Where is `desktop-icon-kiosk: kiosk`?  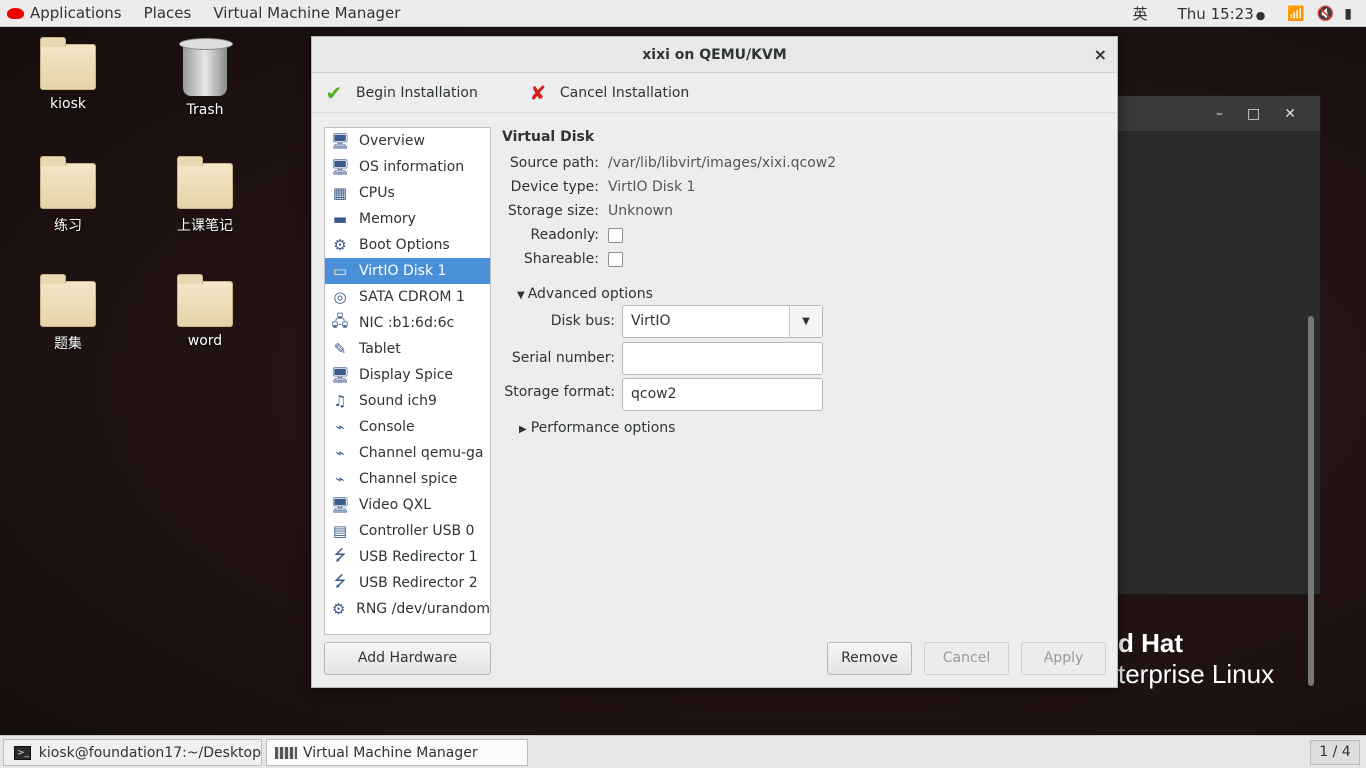
desktop-icon-kiosk: kiosk is located at coordinates (68, 74).